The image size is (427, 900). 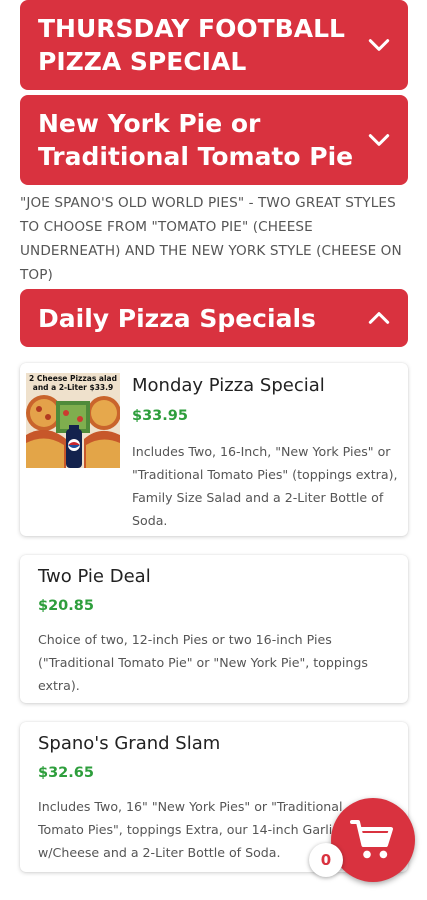 What do you see at coordinates (228, 385) in the screenshot?
I see `item-name: Monday Pizza Special` at bounding box center [228, 385].